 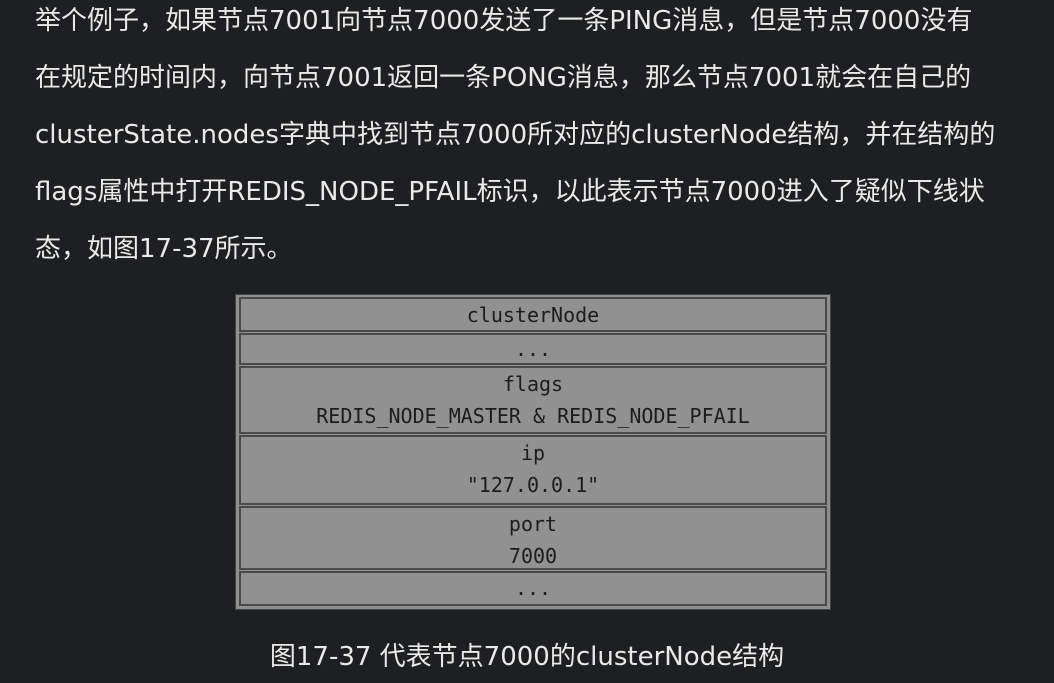 I want to click on port-value: 7000, so click(x=533, y=556).